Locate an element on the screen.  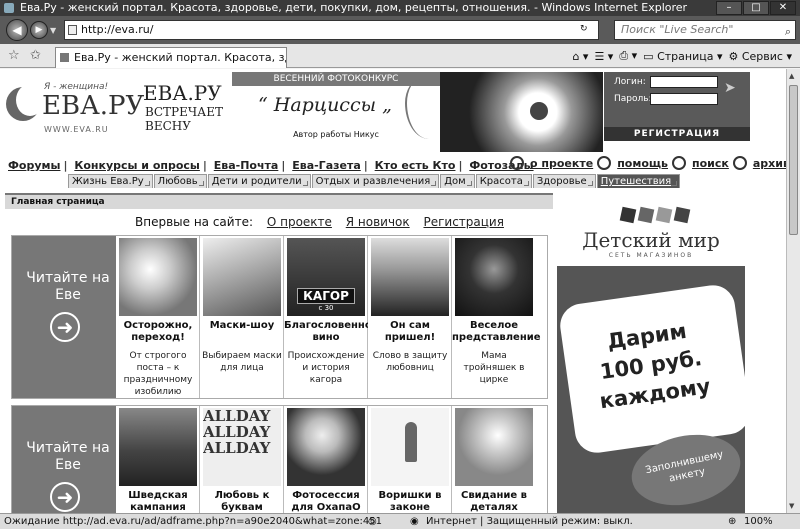
allday-letters: ALLDAY ALLDAY ALLDAY is located at coordinates (237, 432).